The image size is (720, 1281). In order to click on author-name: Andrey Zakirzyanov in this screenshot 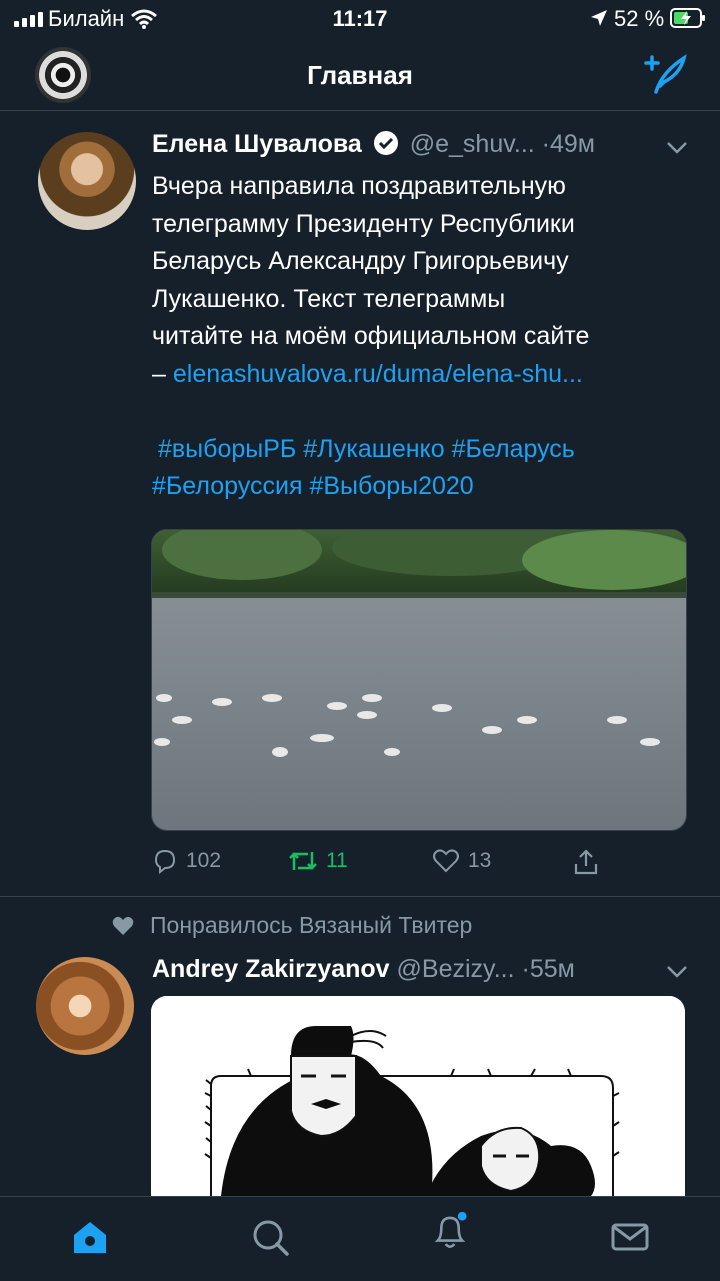, I will do `click(271, 969)`.